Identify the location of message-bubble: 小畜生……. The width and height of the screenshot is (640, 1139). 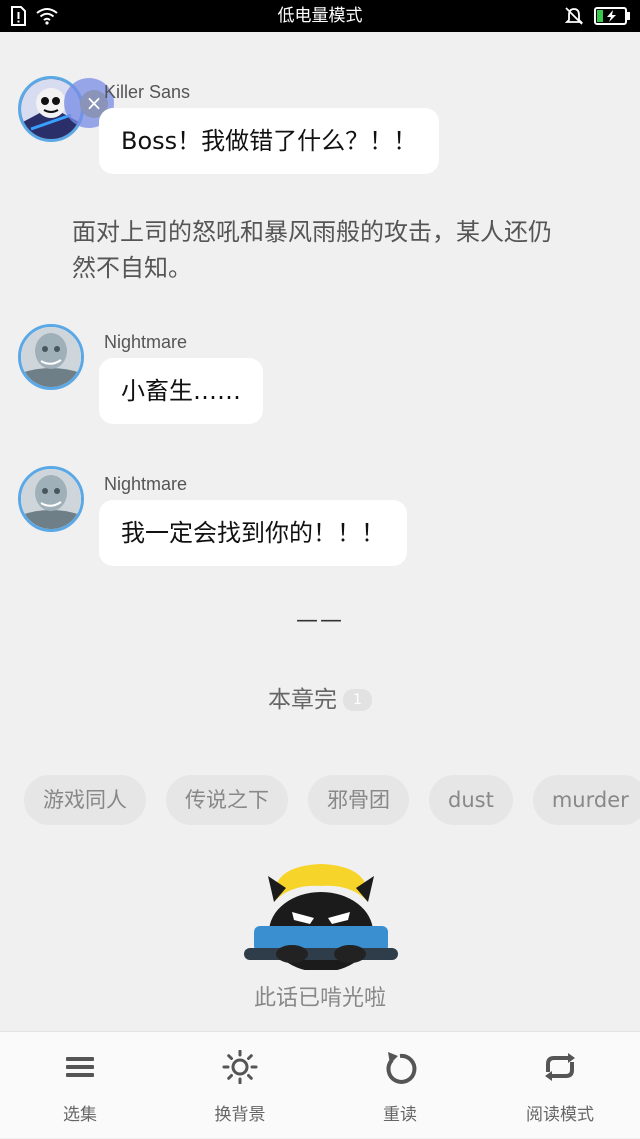
(181, 391).